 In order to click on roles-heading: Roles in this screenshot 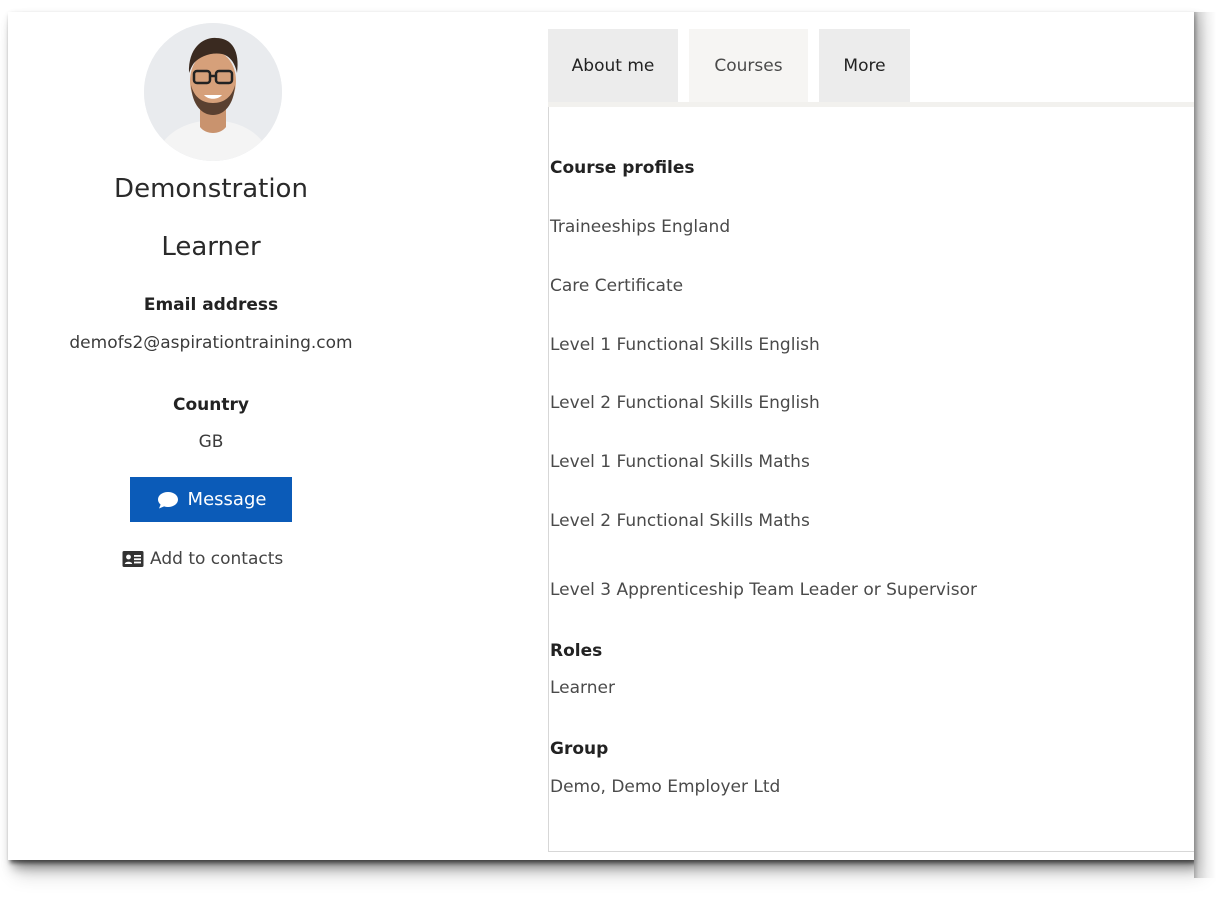, I will do `click(576, 651)`.